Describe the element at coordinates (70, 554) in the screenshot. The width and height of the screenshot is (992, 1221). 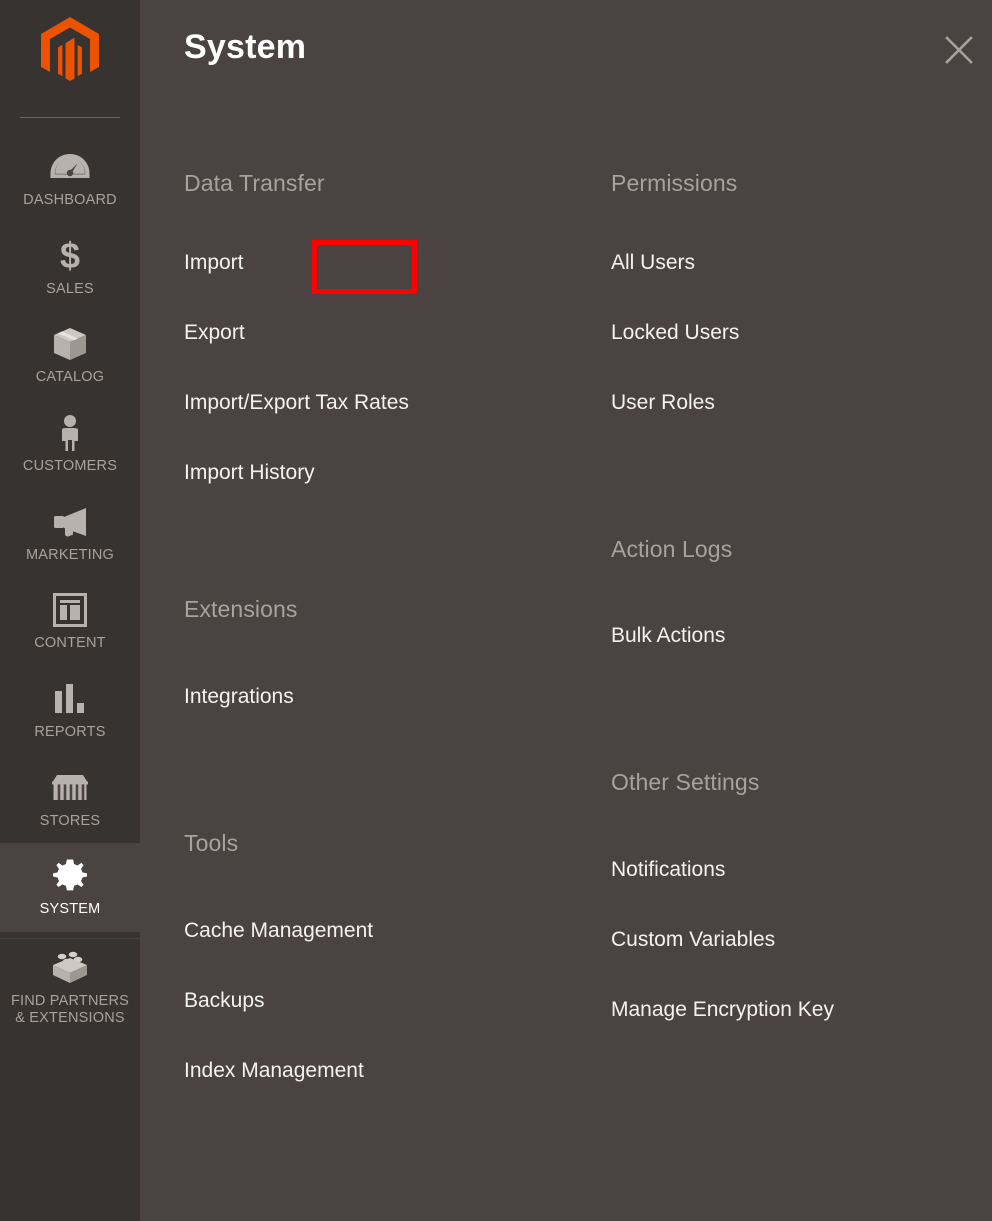
I see `sidebar-item-label: MARKETING` at that location.